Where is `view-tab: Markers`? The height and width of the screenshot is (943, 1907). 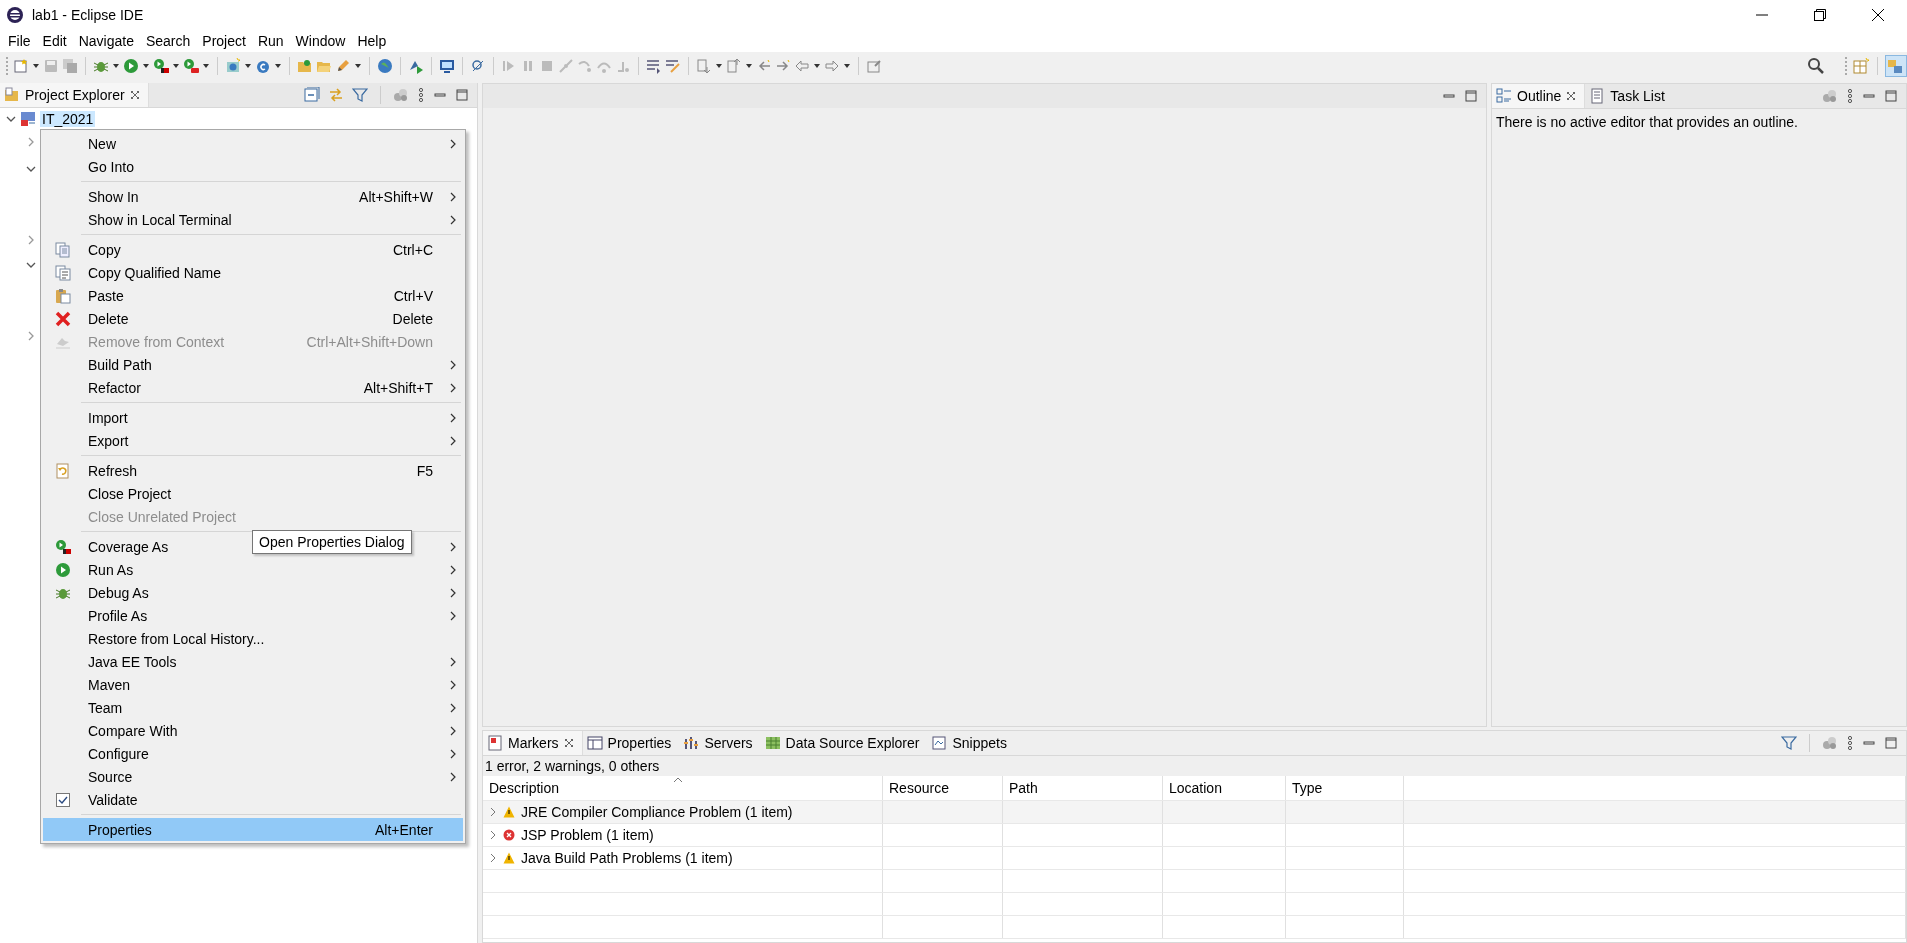
view-tab: Markers is located at coordinates (533, 743).